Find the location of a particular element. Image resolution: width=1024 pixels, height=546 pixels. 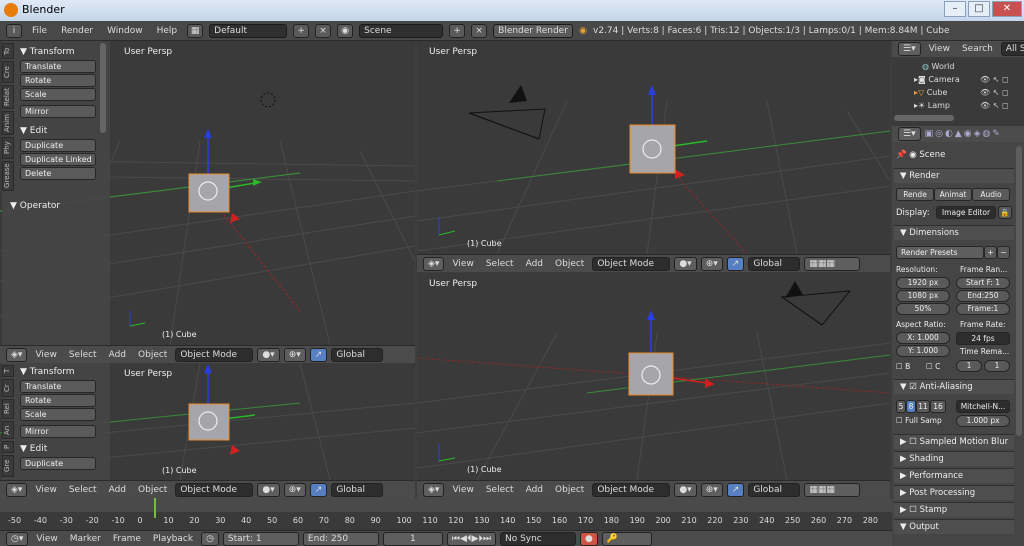

screen-layout-icon: ▦ is located at coordinates (195, 30).